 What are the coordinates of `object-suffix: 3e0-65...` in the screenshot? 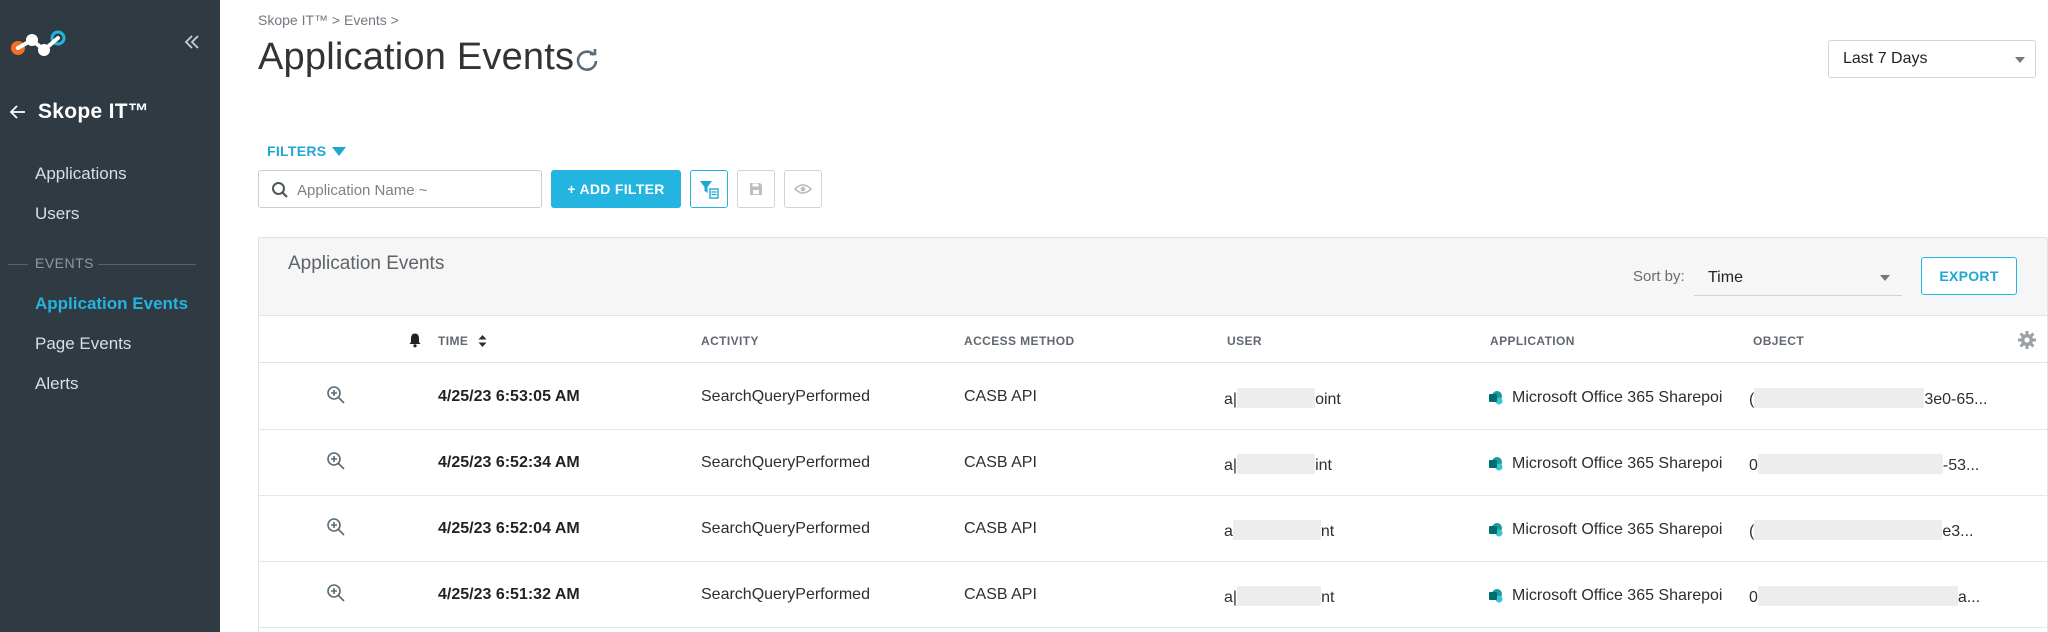 It's located at (1956, 399).